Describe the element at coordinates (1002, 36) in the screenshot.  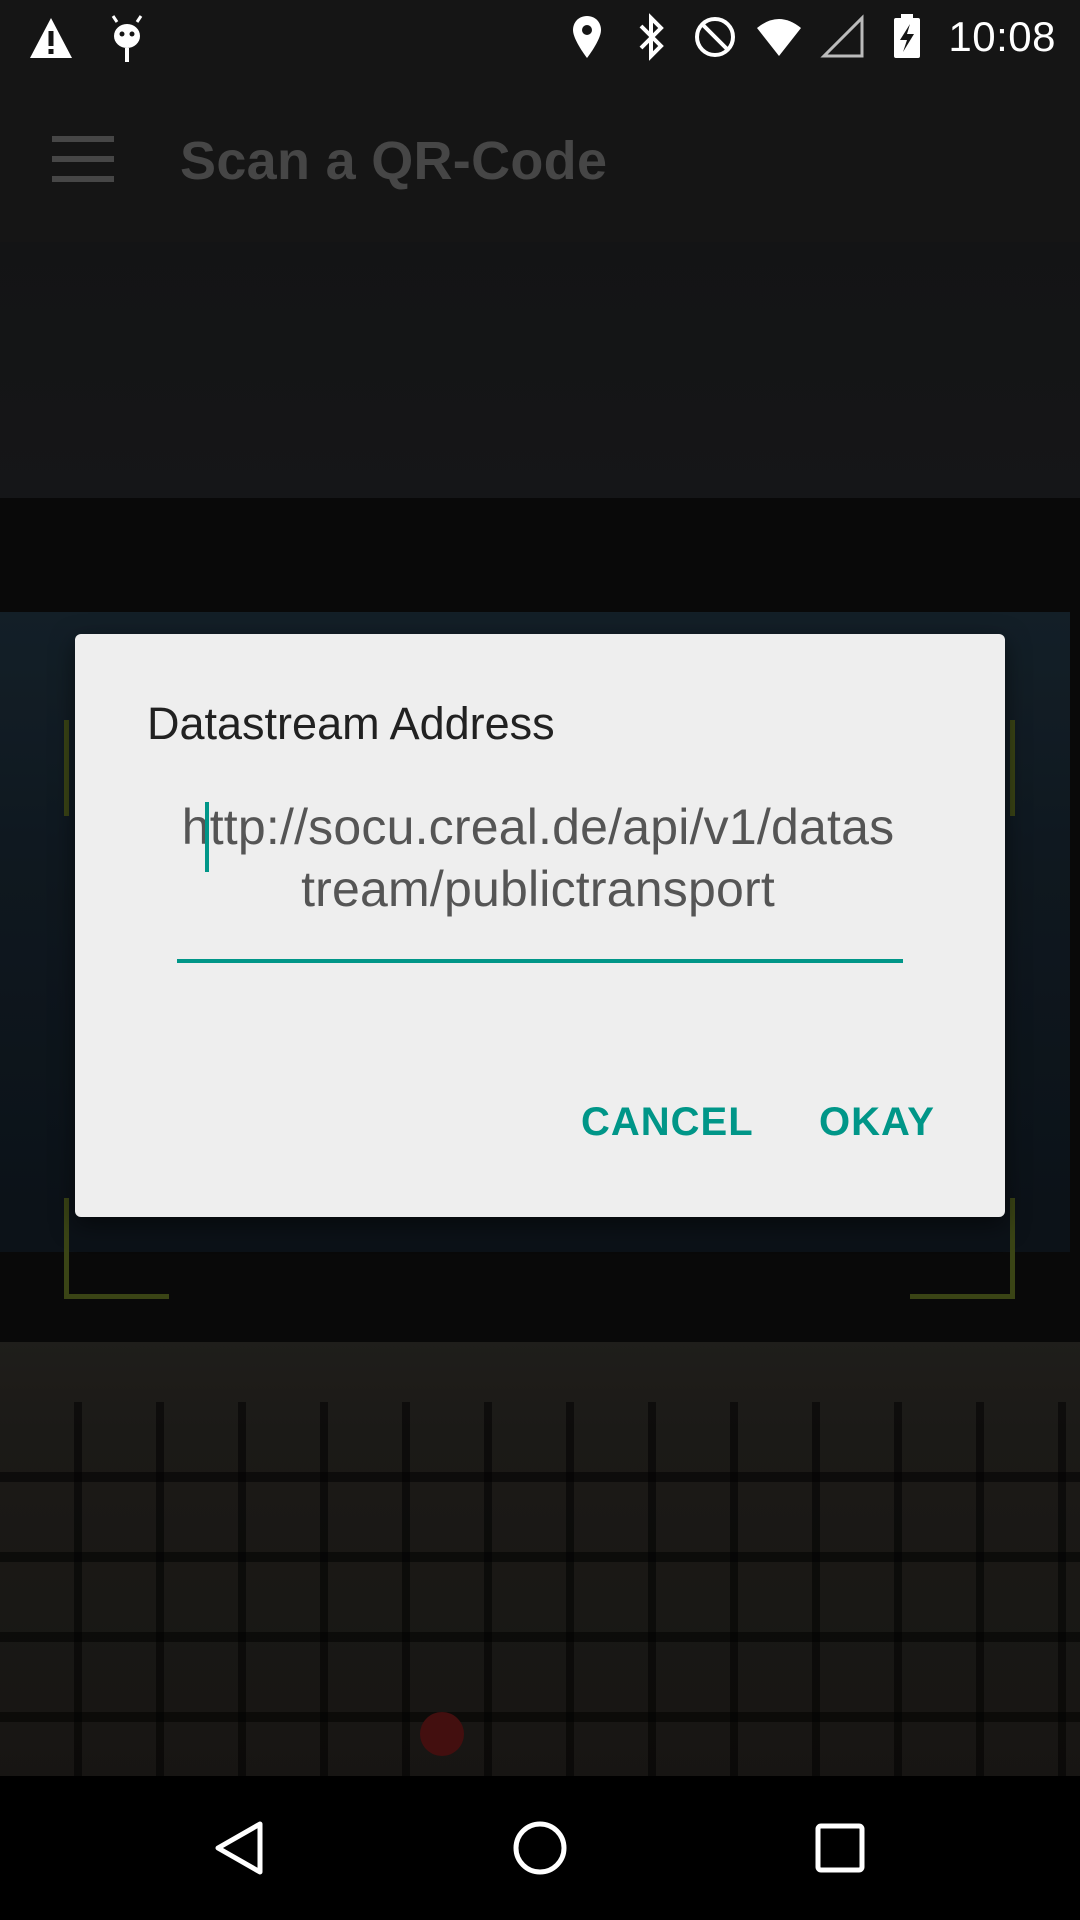
I see `status-time: 10:08` at that location.